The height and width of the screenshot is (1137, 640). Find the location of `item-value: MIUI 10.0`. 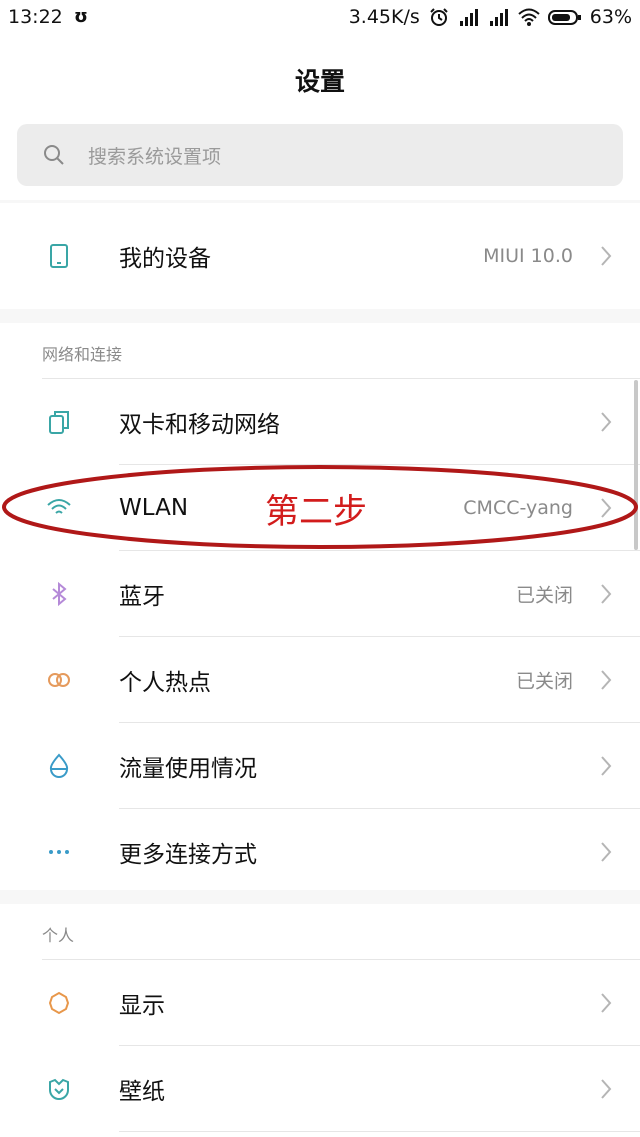

item-value: MIUI 10.0 is located at coordinates (528, 255).